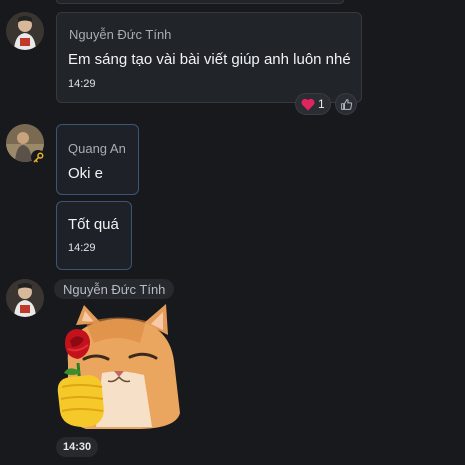  Describe the element at coordinates (86, 173) in the screenshot. I see `message-text: Oki e` at that location.